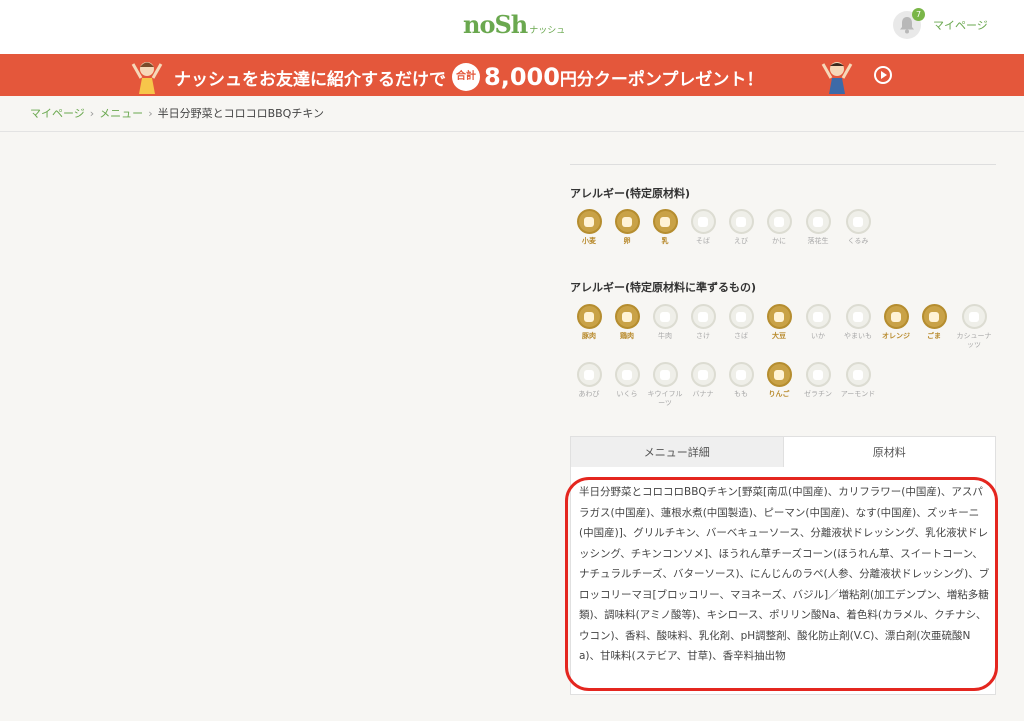  I want to click on allergen-label: 落花生, so click(818, 241).